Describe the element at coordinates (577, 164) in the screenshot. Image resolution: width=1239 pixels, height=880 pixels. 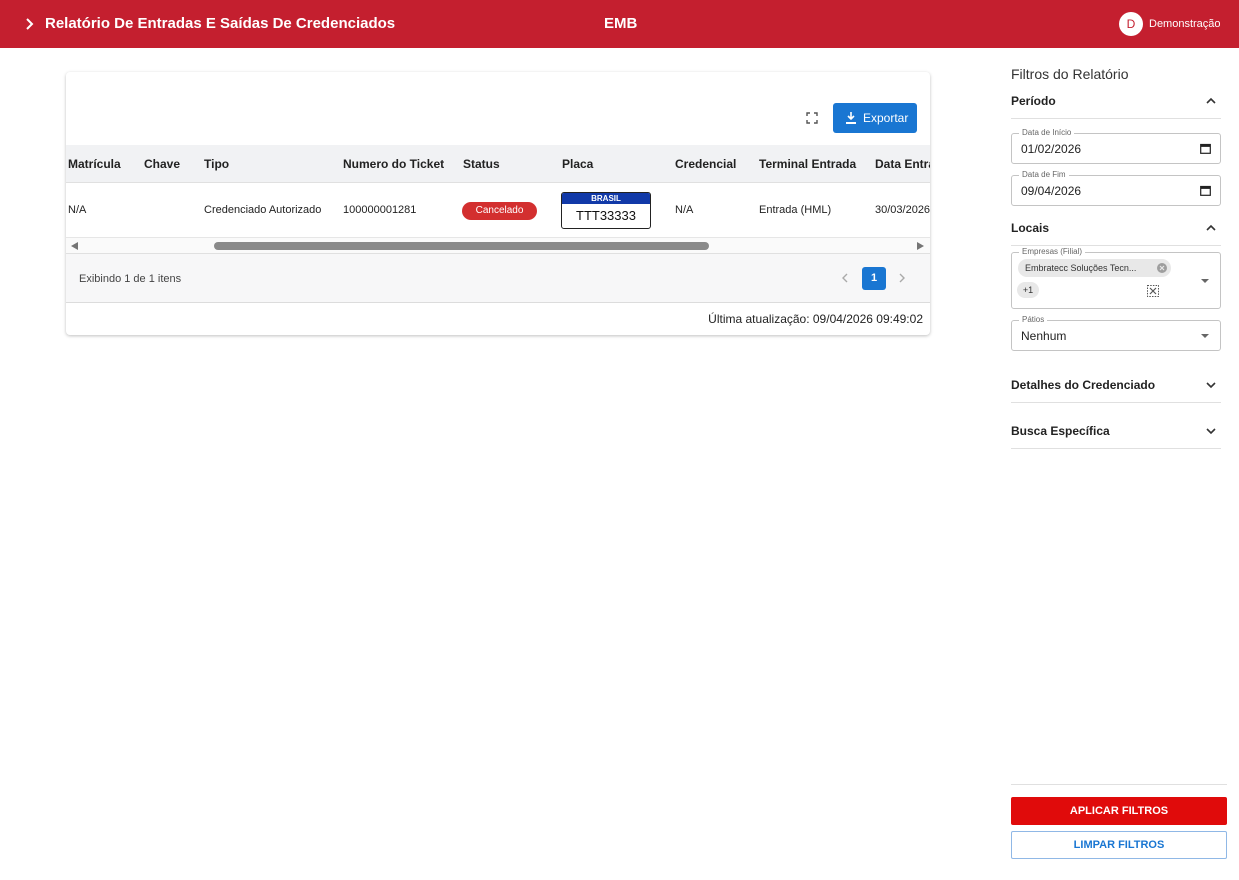
I see `column-header-placa: Placa` at that location.